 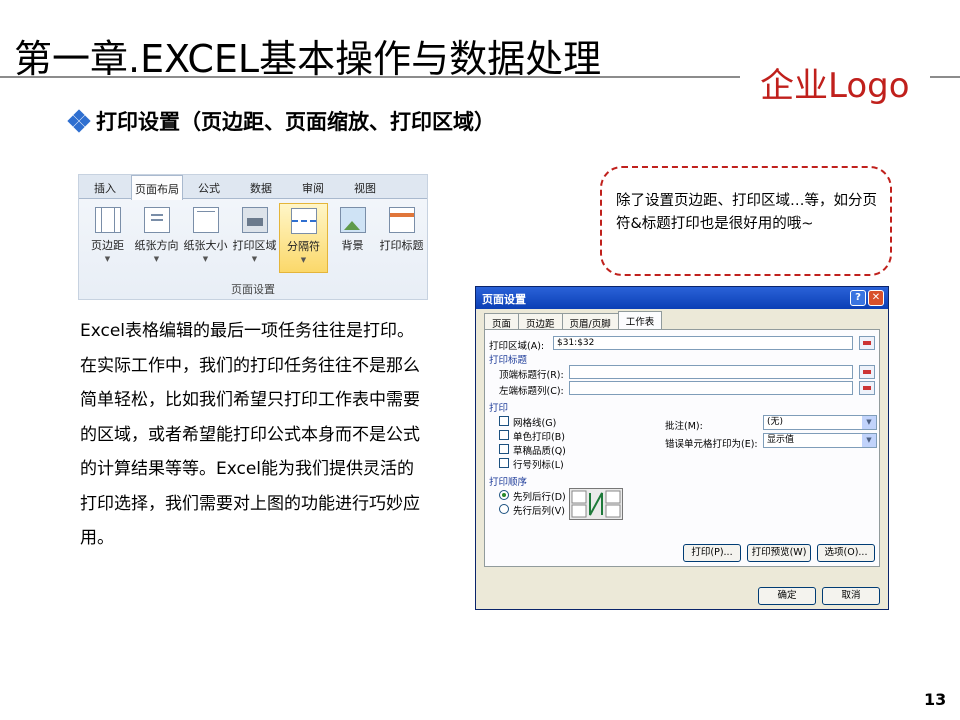 I want to click on cell-errors-select: 显示值 ▼, so click(x=820, y=440).